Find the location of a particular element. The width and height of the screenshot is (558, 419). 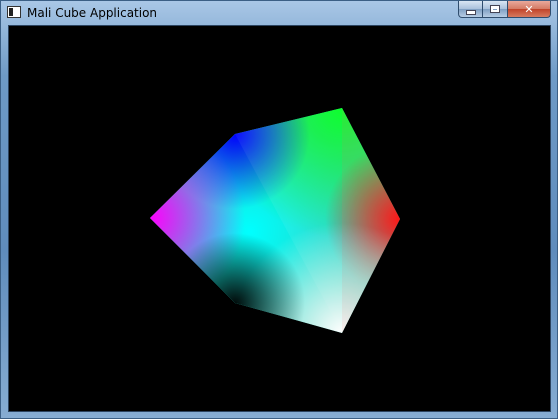

window-title: Mali Cube Application is located at coordinates (92, 13).